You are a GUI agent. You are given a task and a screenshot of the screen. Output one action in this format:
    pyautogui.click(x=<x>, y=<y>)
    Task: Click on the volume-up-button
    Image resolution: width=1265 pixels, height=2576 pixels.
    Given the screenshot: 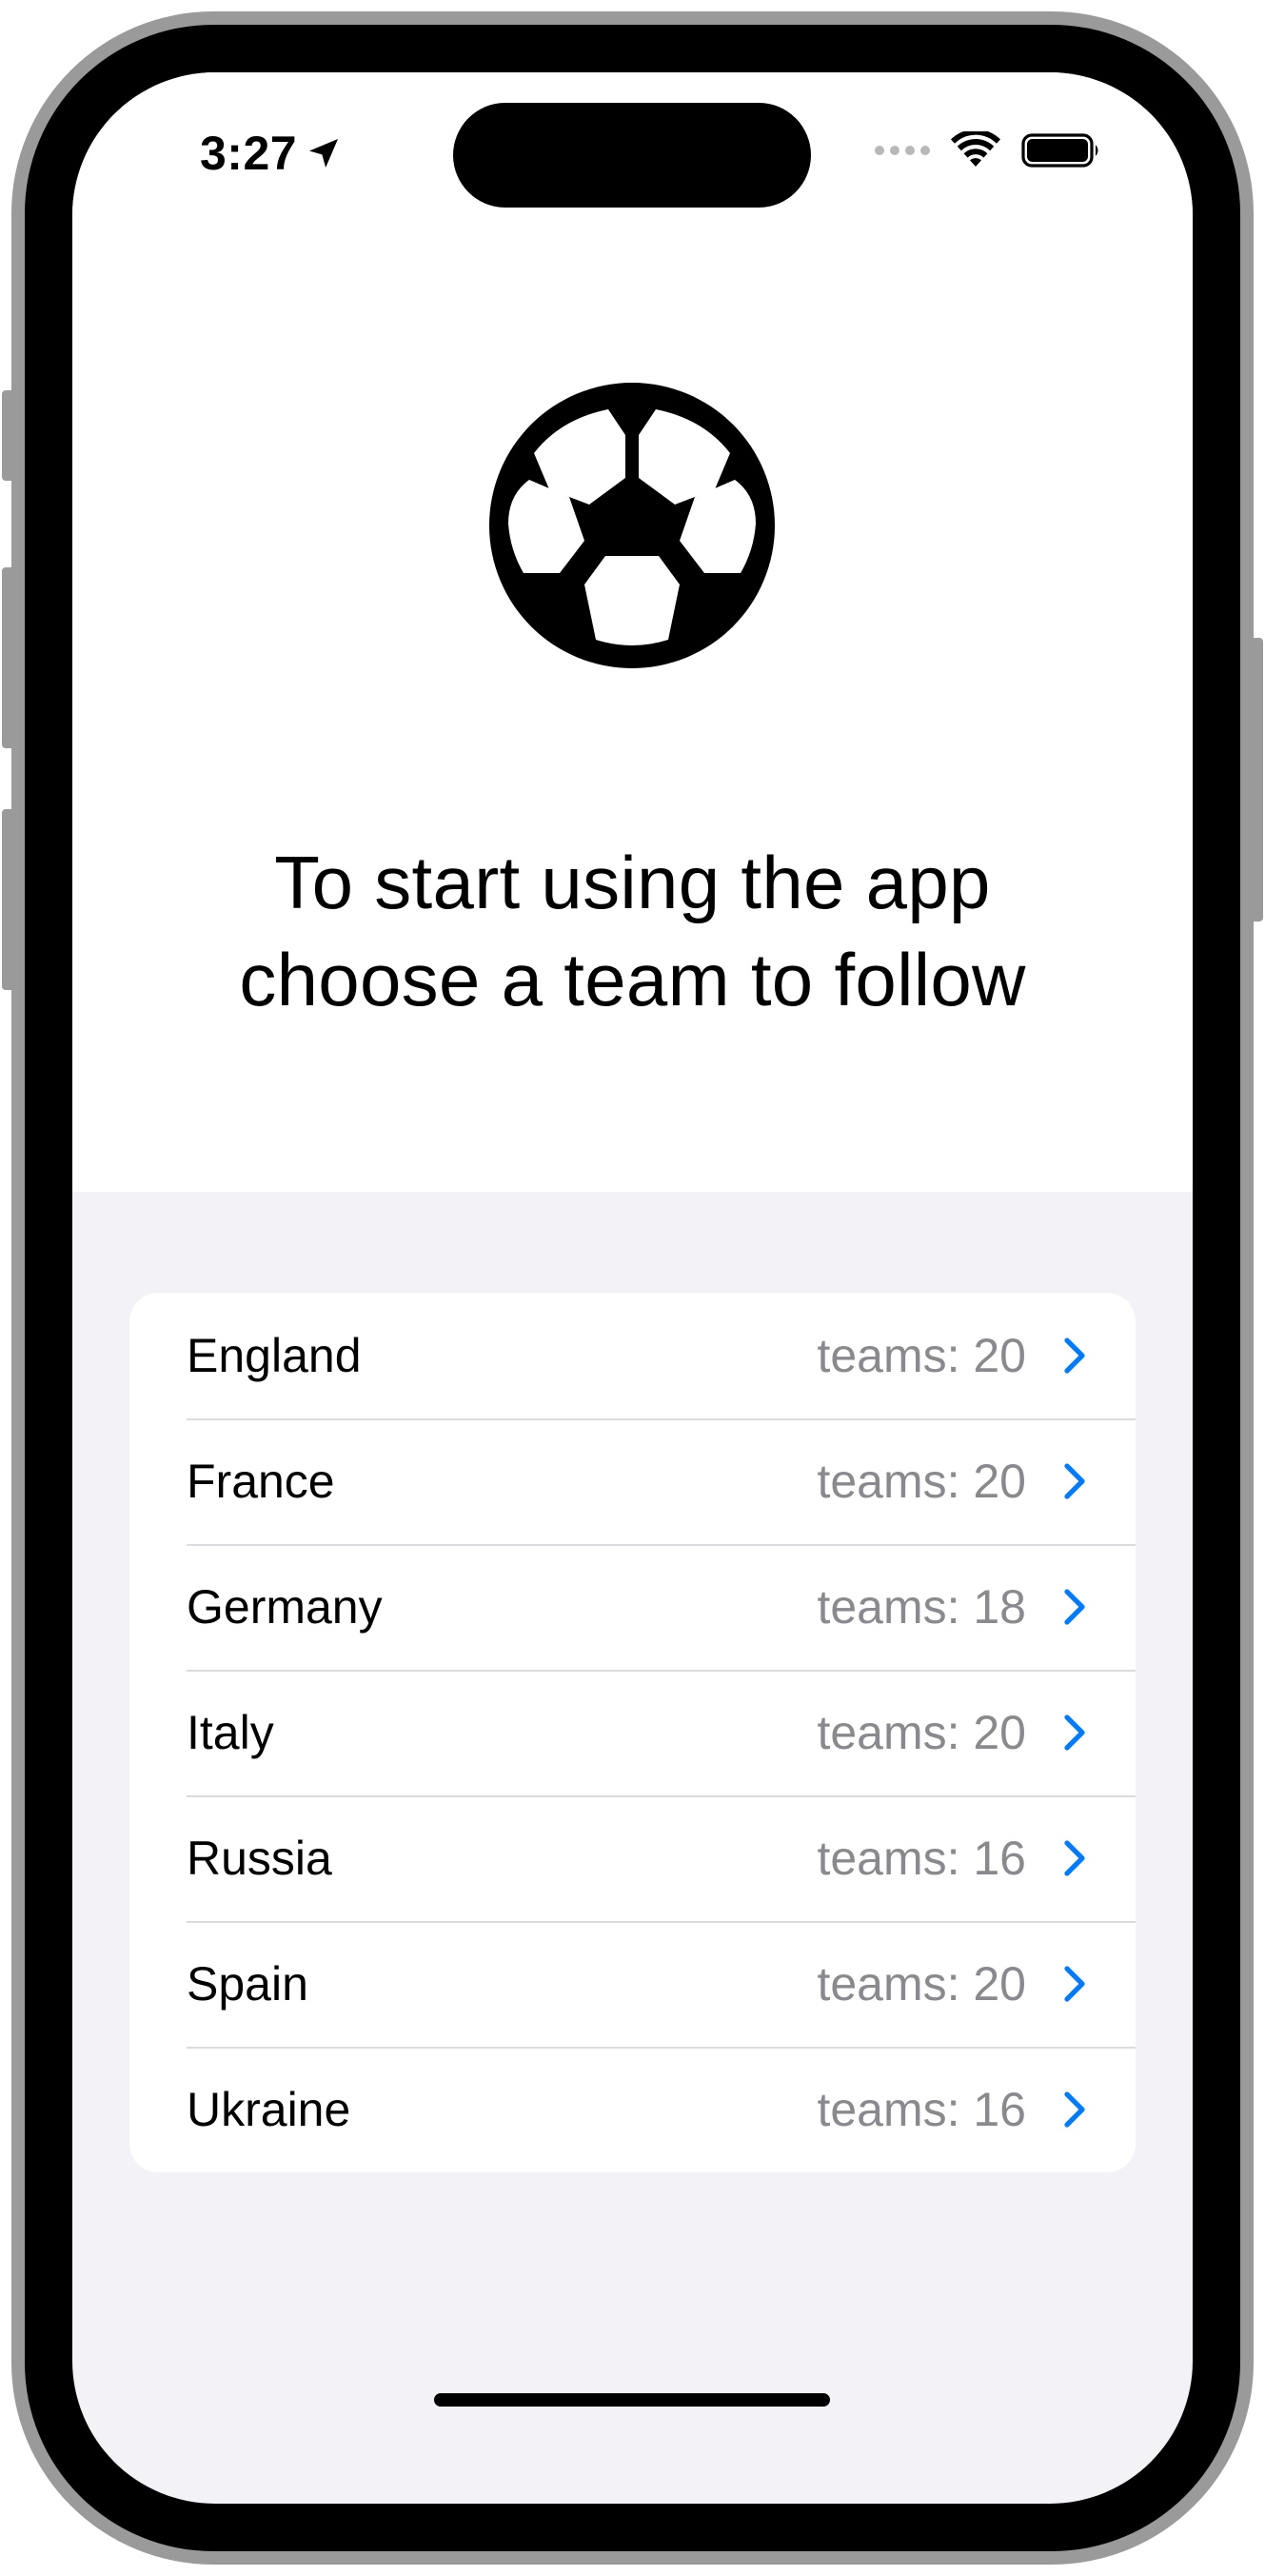 What is the action you would take?
    pyautogui.click(x=8, y=657)
    